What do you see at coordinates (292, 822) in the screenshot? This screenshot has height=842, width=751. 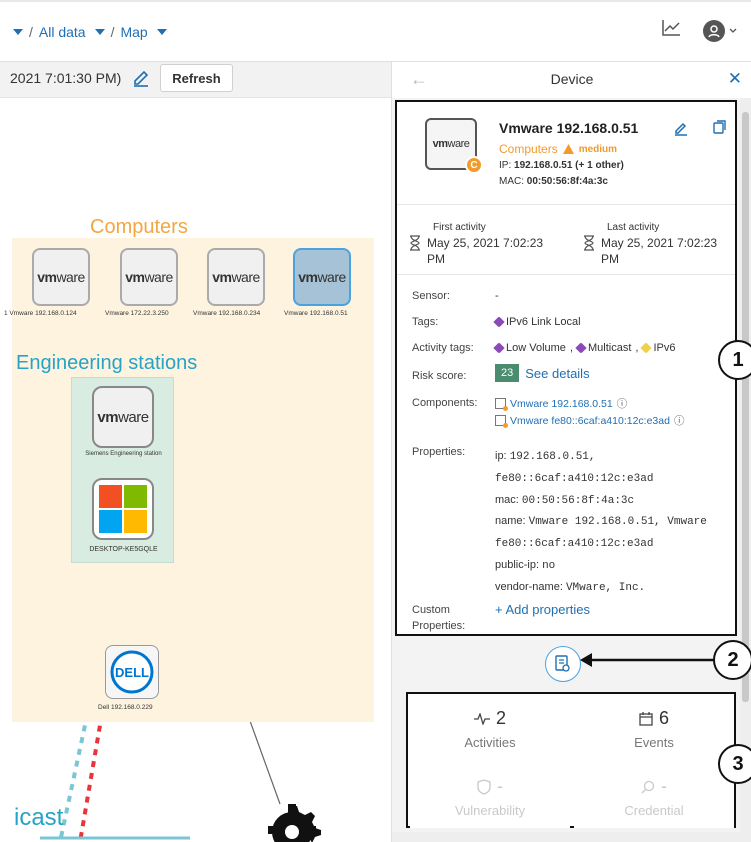 I see `gear-icon` at bounding box center [292, 822].